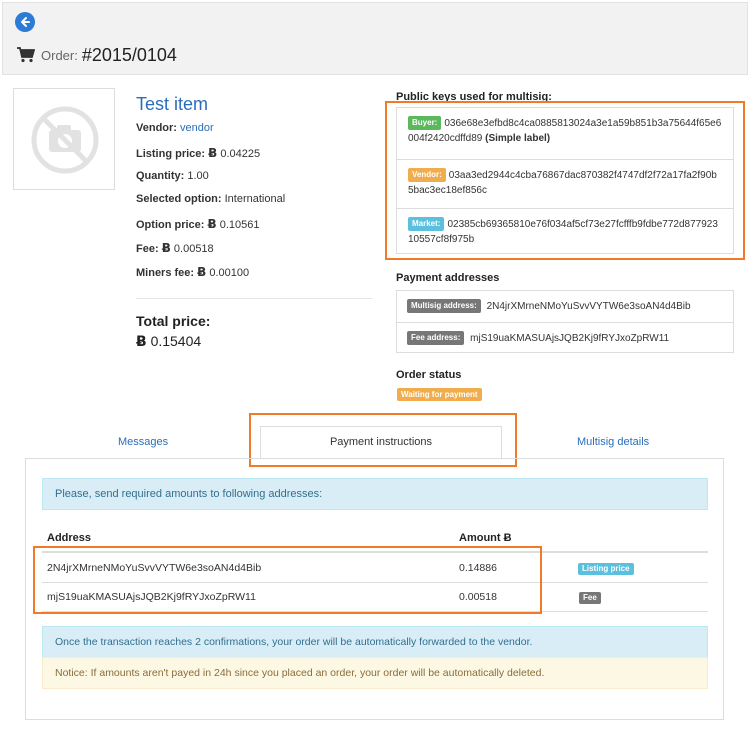  What do you see at coordinates (613, 442) in the screenshot?
I see `tab-multisig-details: Multisig details` at bounding box center [613, 442].